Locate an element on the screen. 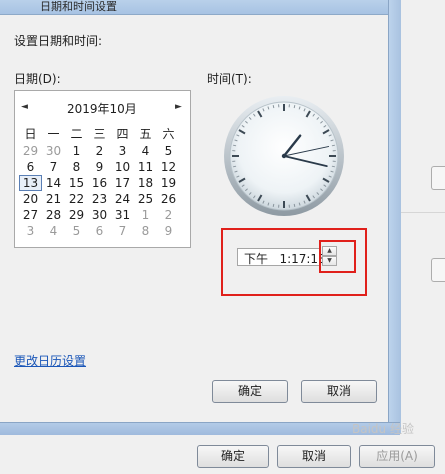 Image resolution: width=445 pixels, height=474 pixels. calendar-week-row: 3456789 is located at coordinates (99, 231).